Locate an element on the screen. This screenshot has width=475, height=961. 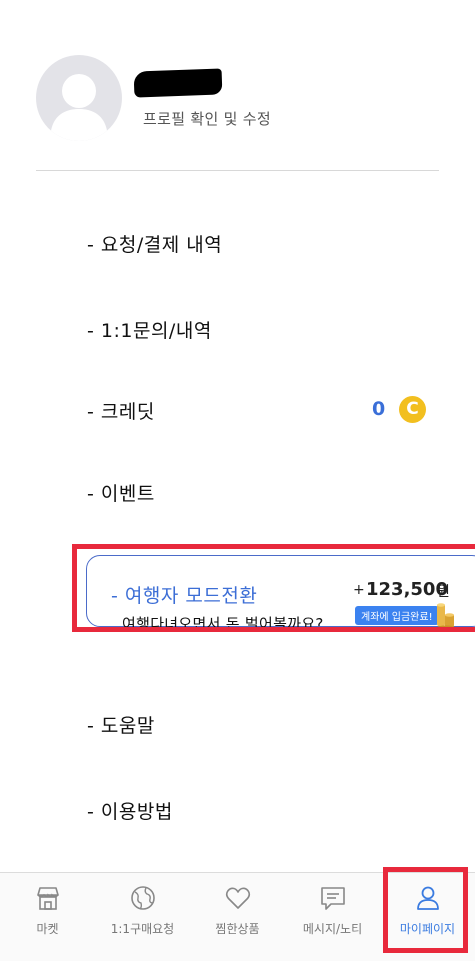
message-icon is located at coordinates (332, 898).